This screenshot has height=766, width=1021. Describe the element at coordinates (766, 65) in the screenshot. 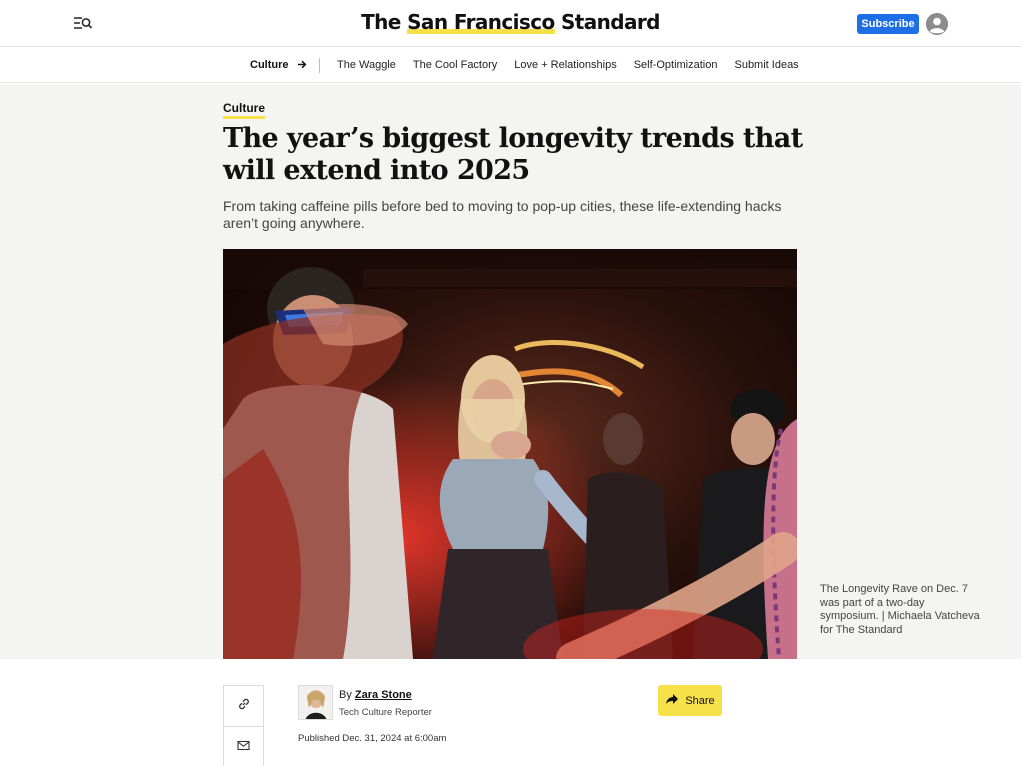

I see `subnav-link-submit-ideas: Submit Ideas` at that location.